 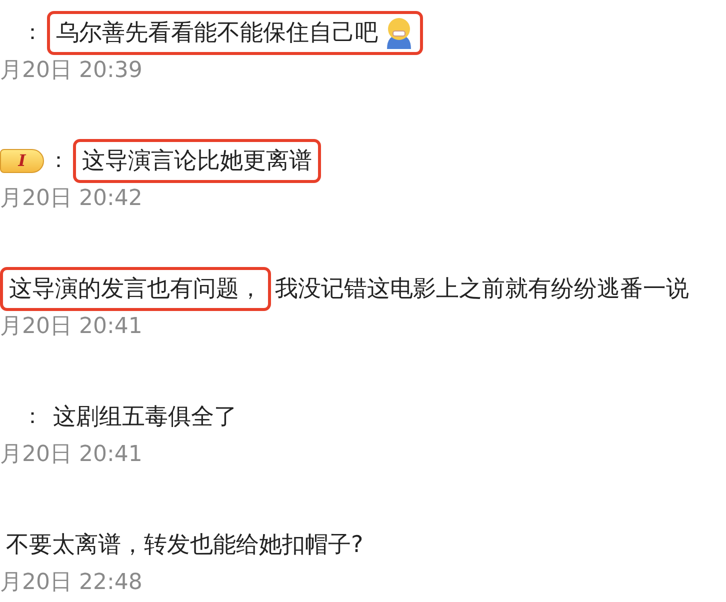 What do you see at coordinates (235, 33) in the screenshot?
I see `highlighted-comment-text: 乌尔善先看看能不能保住自己吧` at bounding box center [235, 33].